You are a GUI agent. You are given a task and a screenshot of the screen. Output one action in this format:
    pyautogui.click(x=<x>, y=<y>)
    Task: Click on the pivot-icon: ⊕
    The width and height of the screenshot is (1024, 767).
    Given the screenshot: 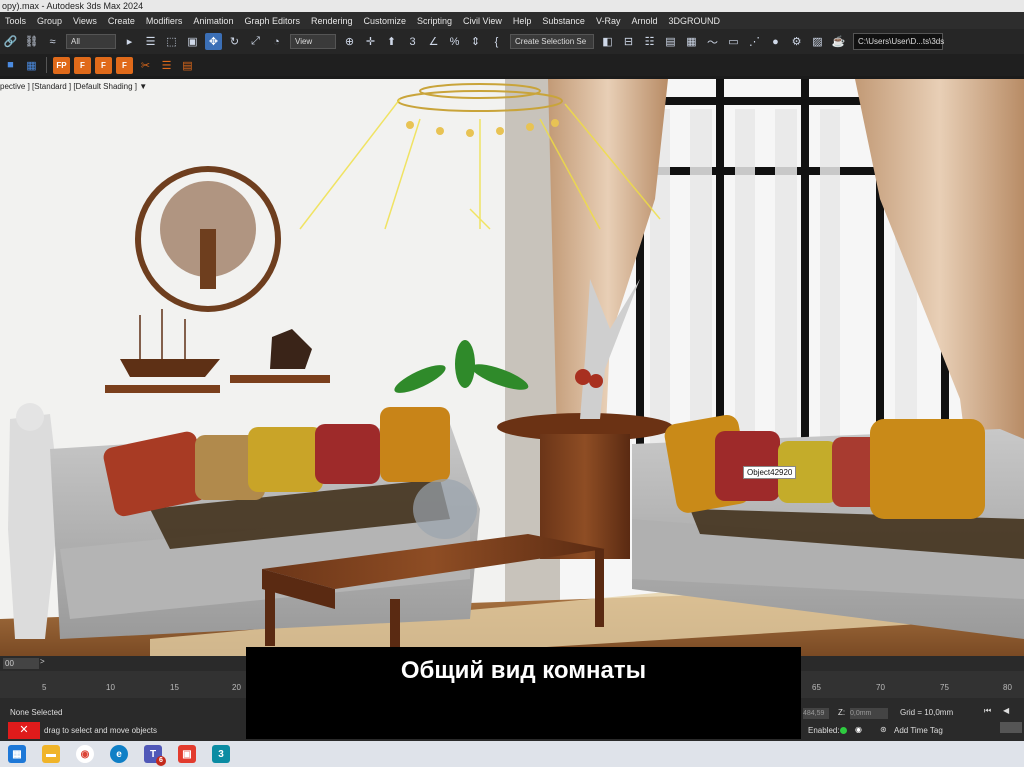 What is the action you would take?
    pyautogui.click(x=349, y=41)
    